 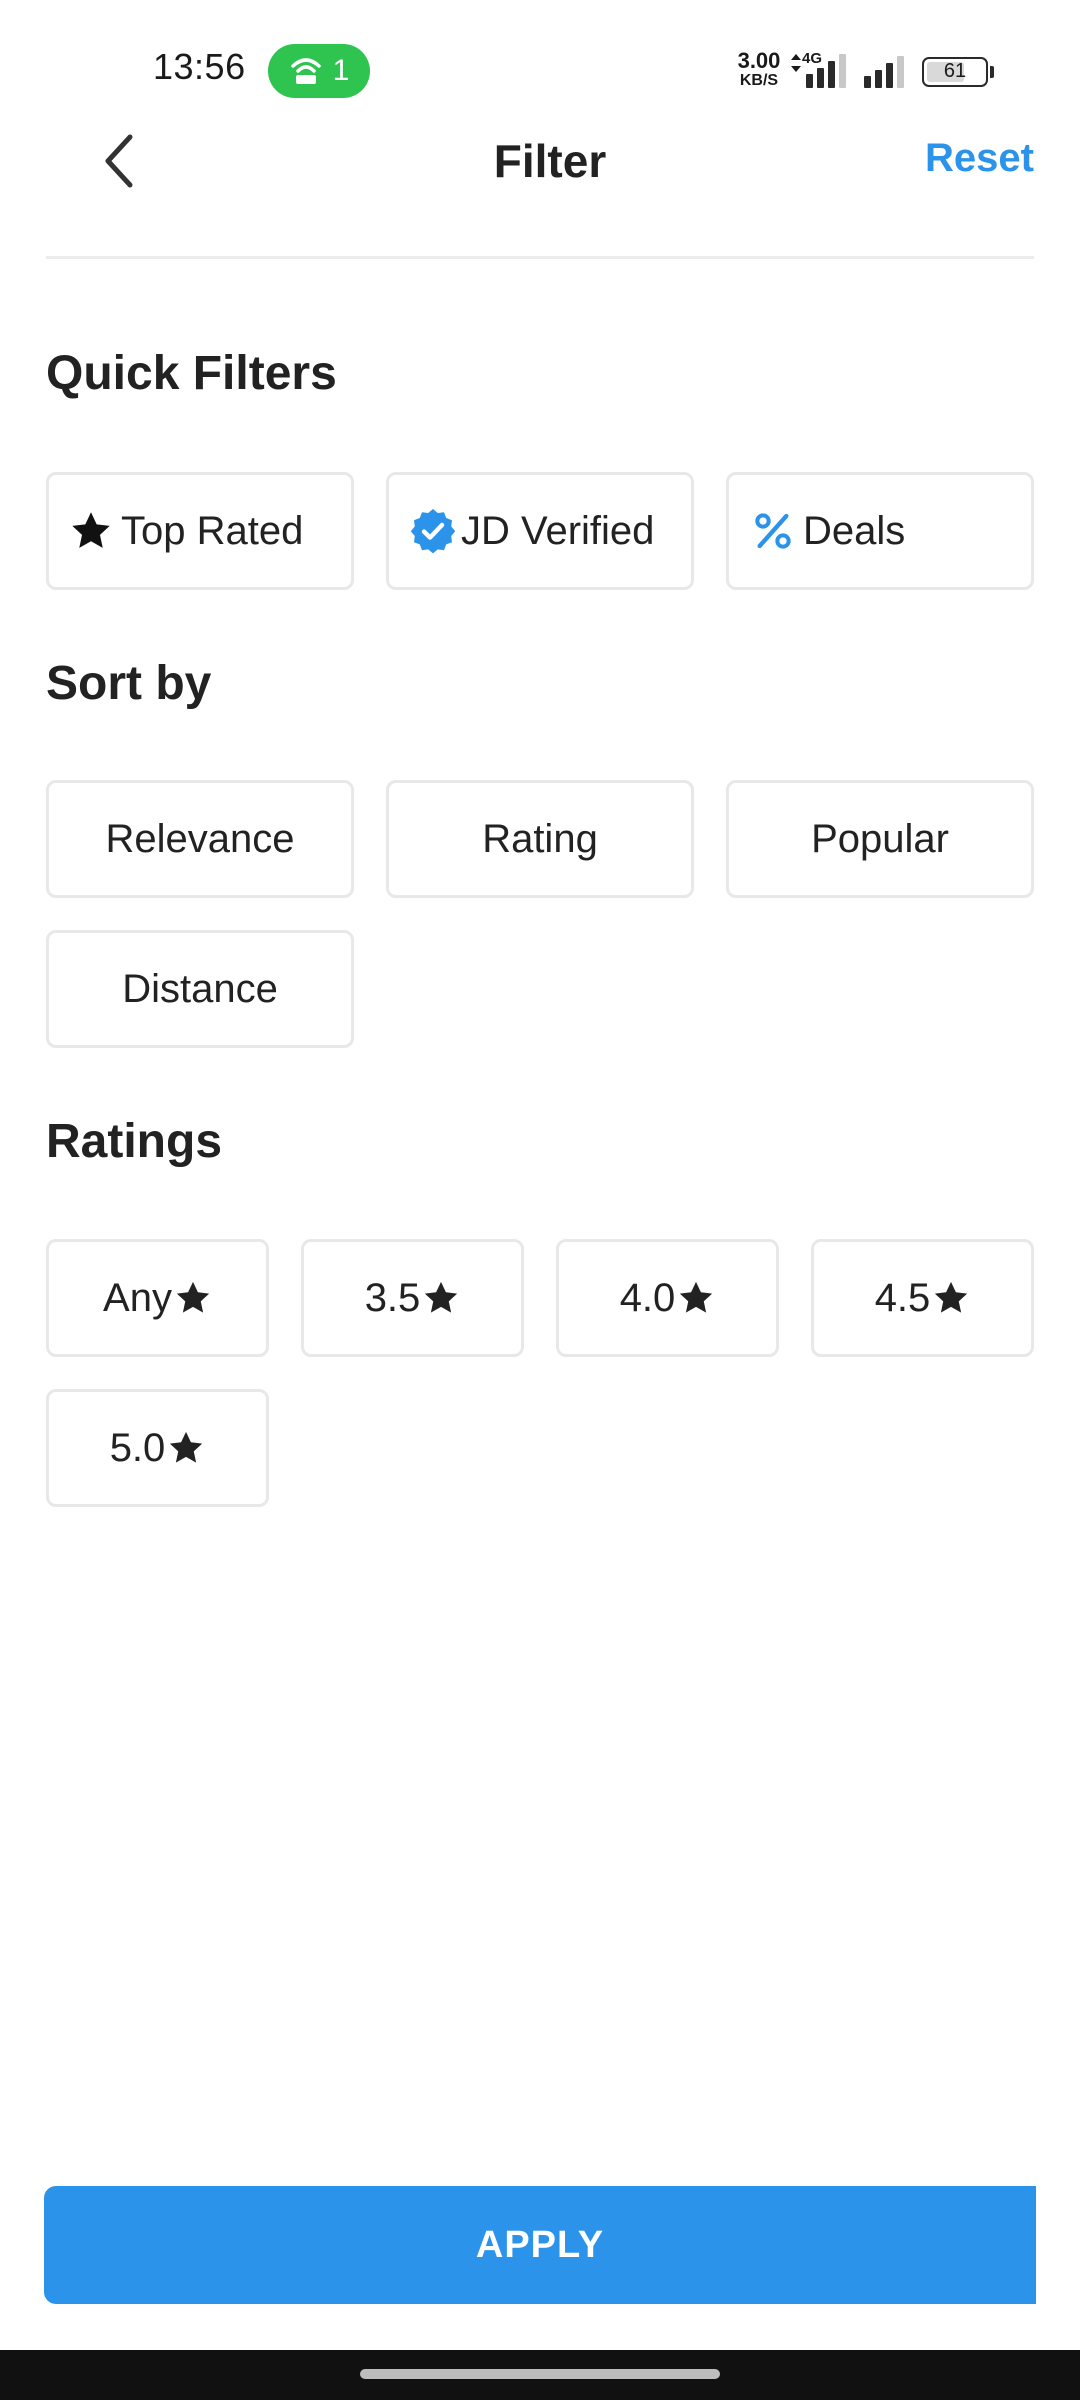 I want to click on network-speed-unit: KB/S, so click(x=759, y=80).